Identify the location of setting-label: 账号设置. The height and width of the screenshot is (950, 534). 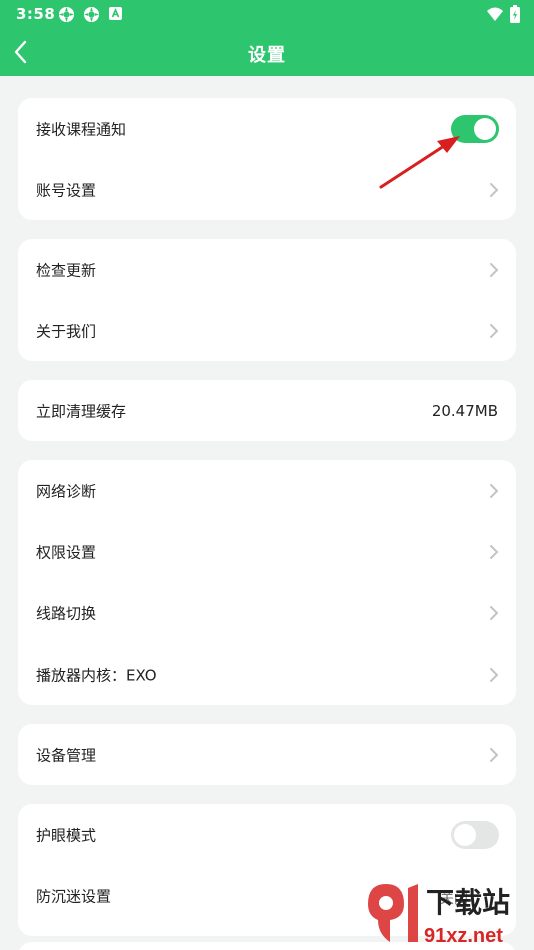
(66, 190).